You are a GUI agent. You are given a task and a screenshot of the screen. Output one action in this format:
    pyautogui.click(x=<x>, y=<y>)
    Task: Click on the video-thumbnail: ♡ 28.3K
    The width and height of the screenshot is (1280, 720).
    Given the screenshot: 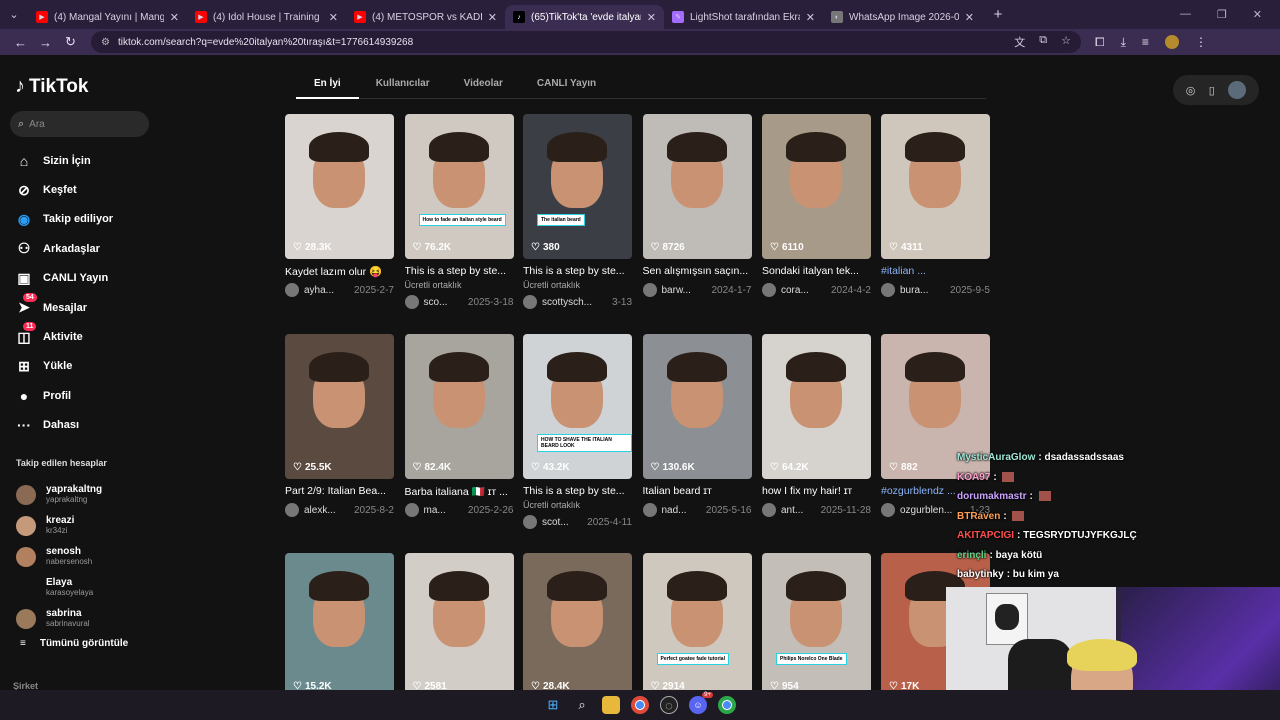 What is the action you would take?
    pyautogui.click(x=339, y=186)
    